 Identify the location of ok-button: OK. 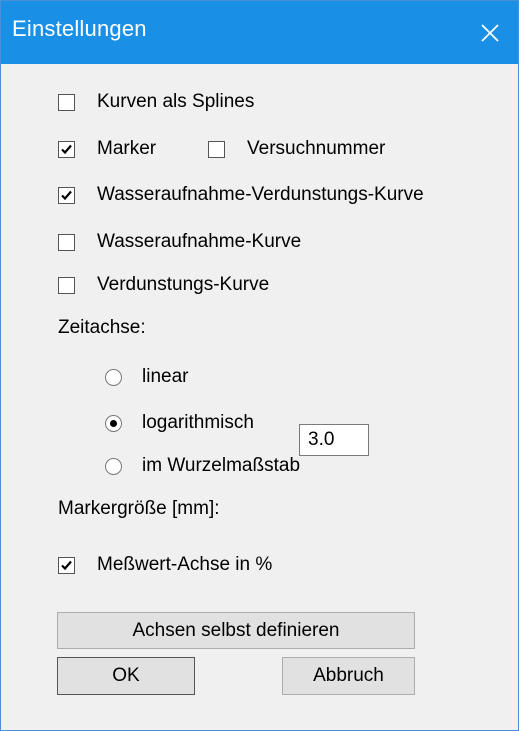
(126, 676).